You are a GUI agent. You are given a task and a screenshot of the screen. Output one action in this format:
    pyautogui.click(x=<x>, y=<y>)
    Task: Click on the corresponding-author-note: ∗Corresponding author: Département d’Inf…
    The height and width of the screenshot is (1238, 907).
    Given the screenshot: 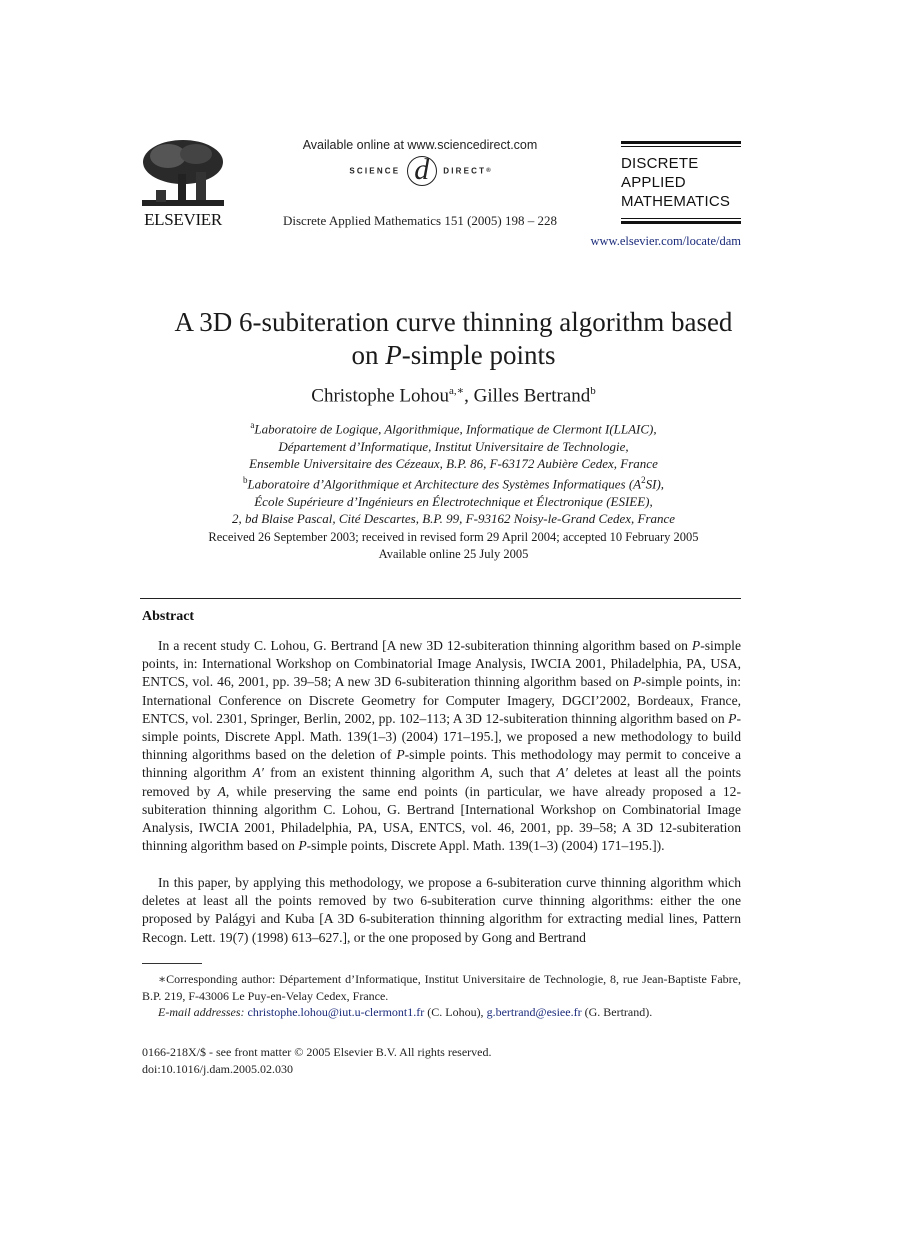 What is the action you would take?
    pyautogui.click(x=441, y=987)
    